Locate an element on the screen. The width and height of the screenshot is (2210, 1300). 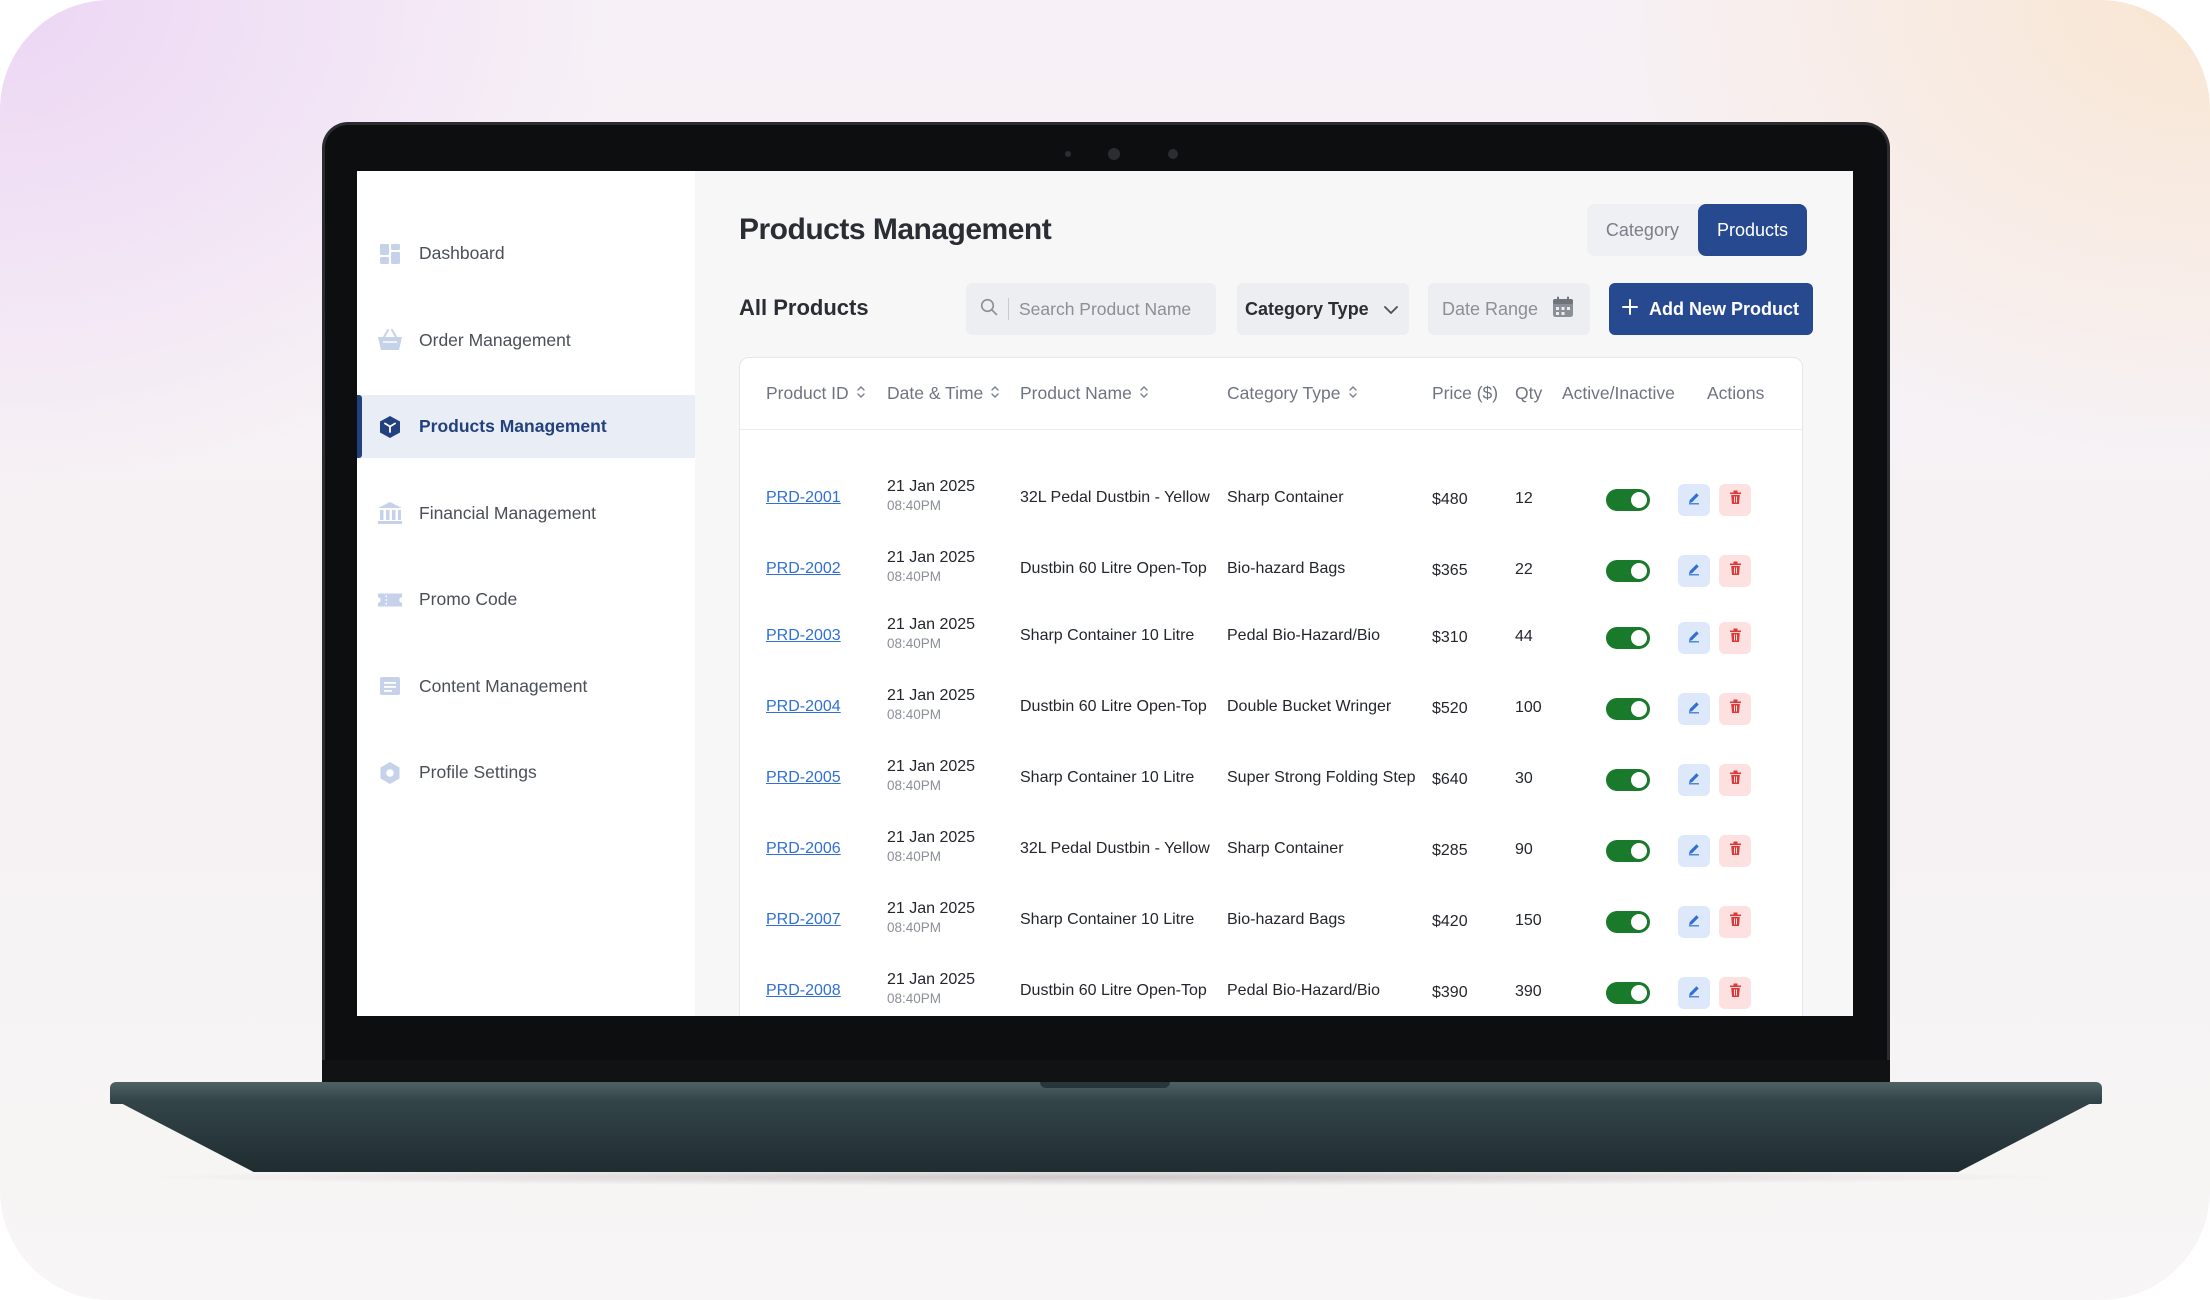
product-id-link: PRD-2003 is located at coordinates (803, 636).